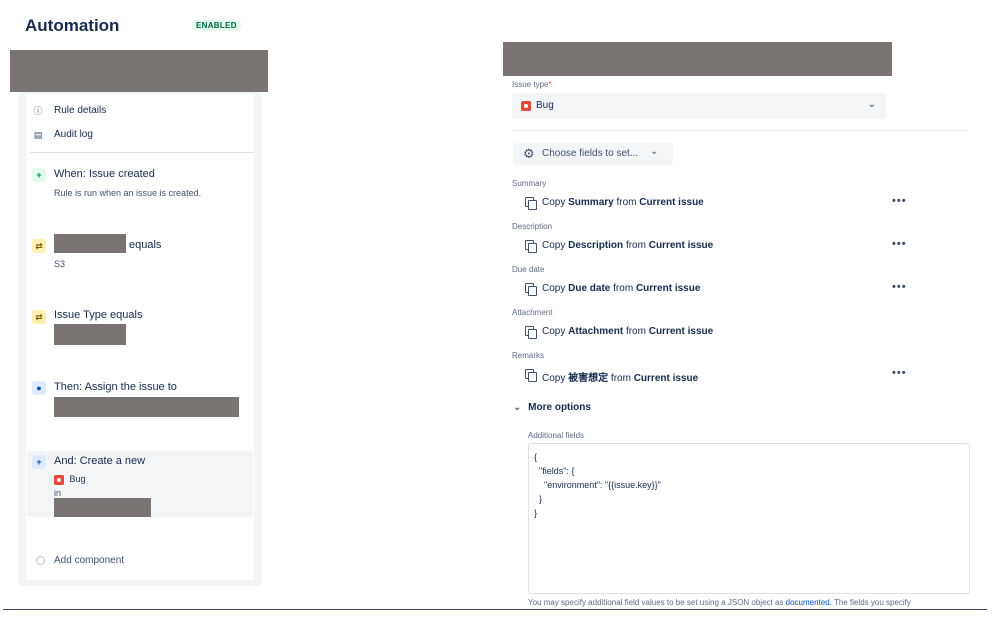 The height and width of the screenshot is (619, 998). I want to click on status-badge: ENABLED, so click(216, 25).